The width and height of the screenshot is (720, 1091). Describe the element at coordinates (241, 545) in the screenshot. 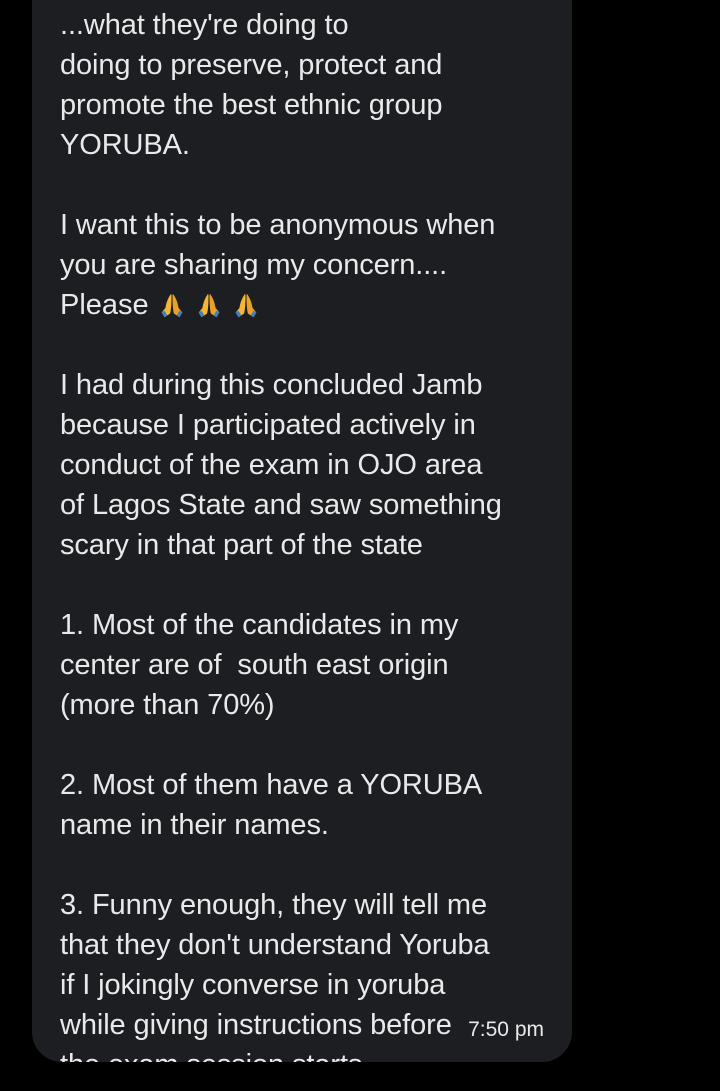

I see `message-line: scary in that part of the state` at that location.